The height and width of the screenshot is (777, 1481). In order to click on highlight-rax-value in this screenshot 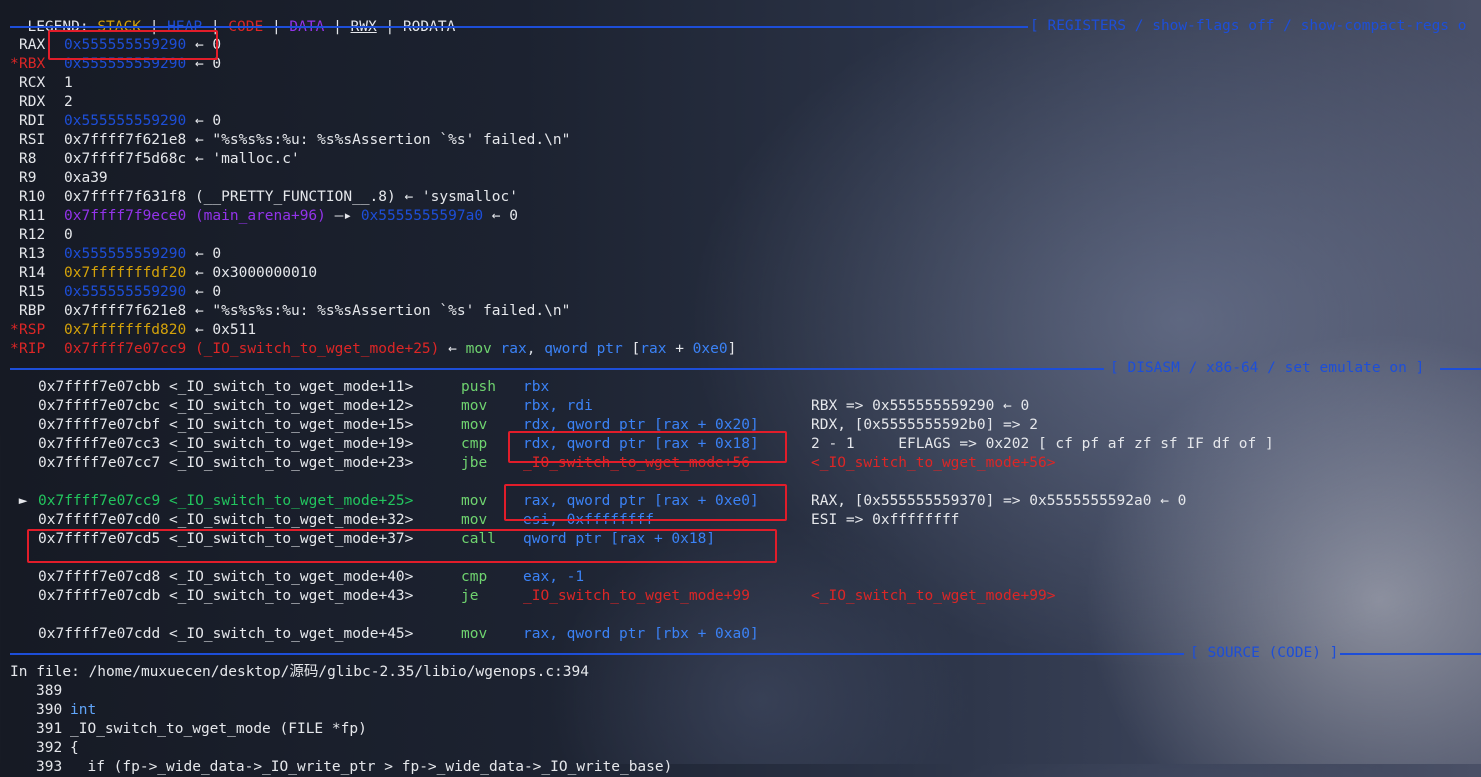, I will do `click(133, 45)`.